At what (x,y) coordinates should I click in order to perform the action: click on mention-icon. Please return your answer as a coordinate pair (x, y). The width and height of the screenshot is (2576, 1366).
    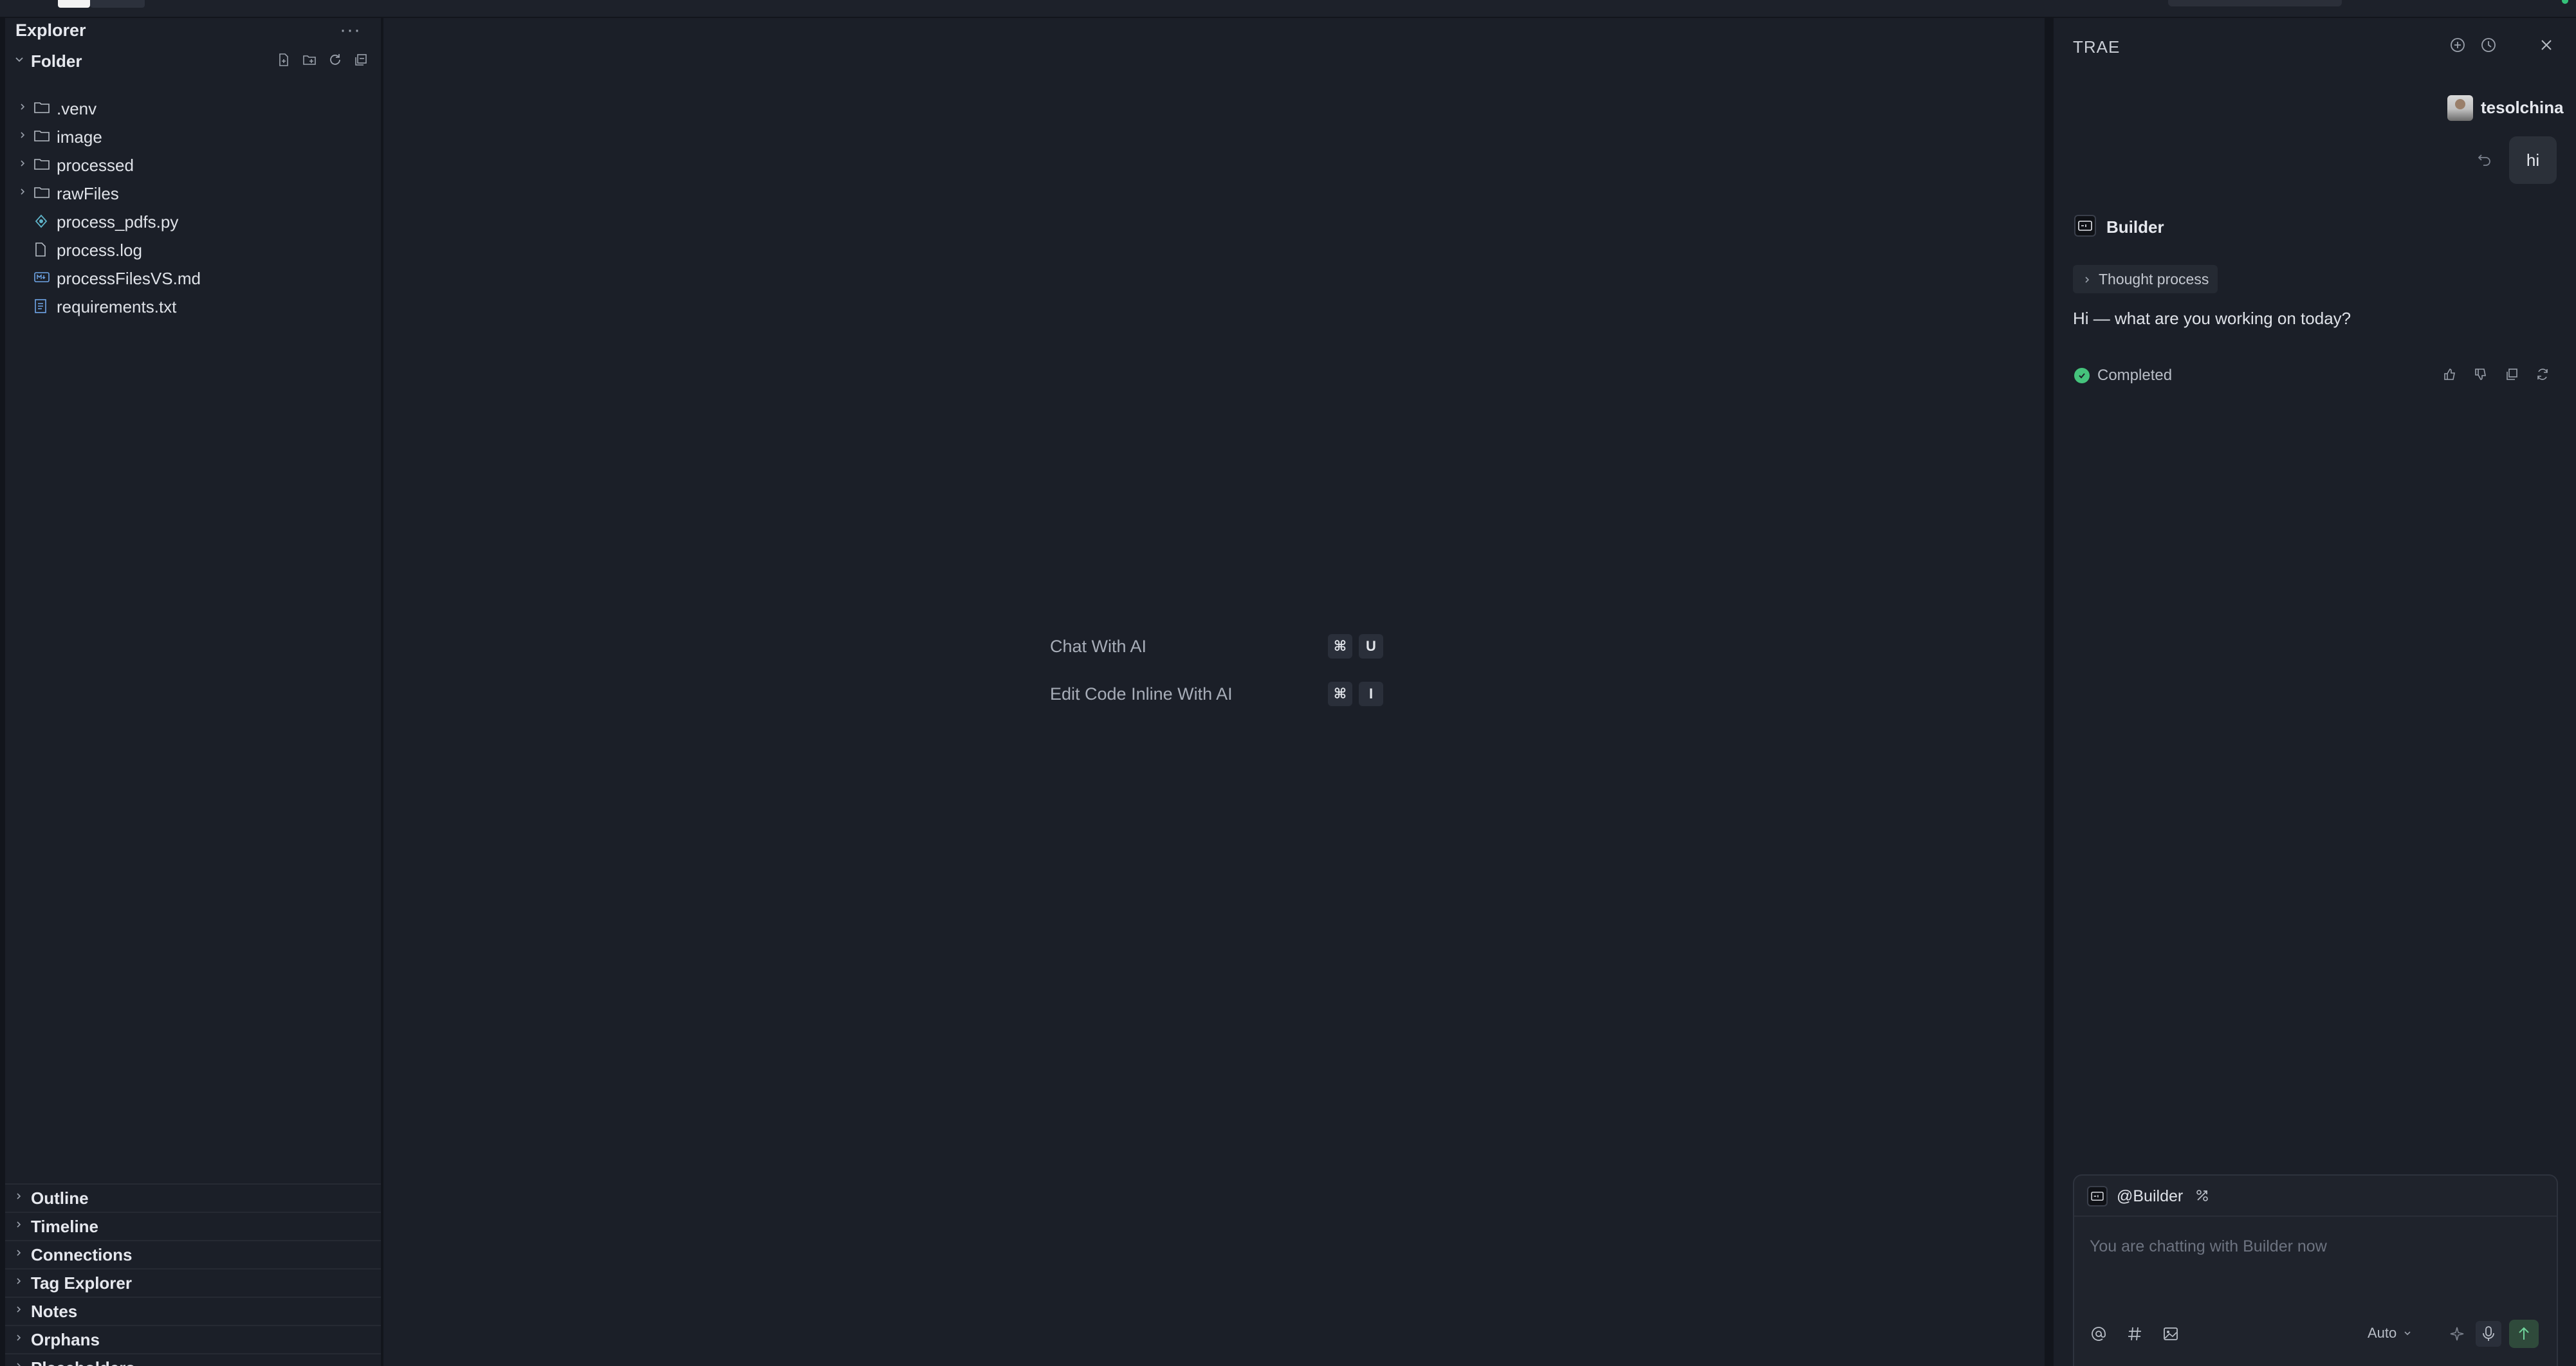
    Looking at the image, I should click on (2098, 1334).